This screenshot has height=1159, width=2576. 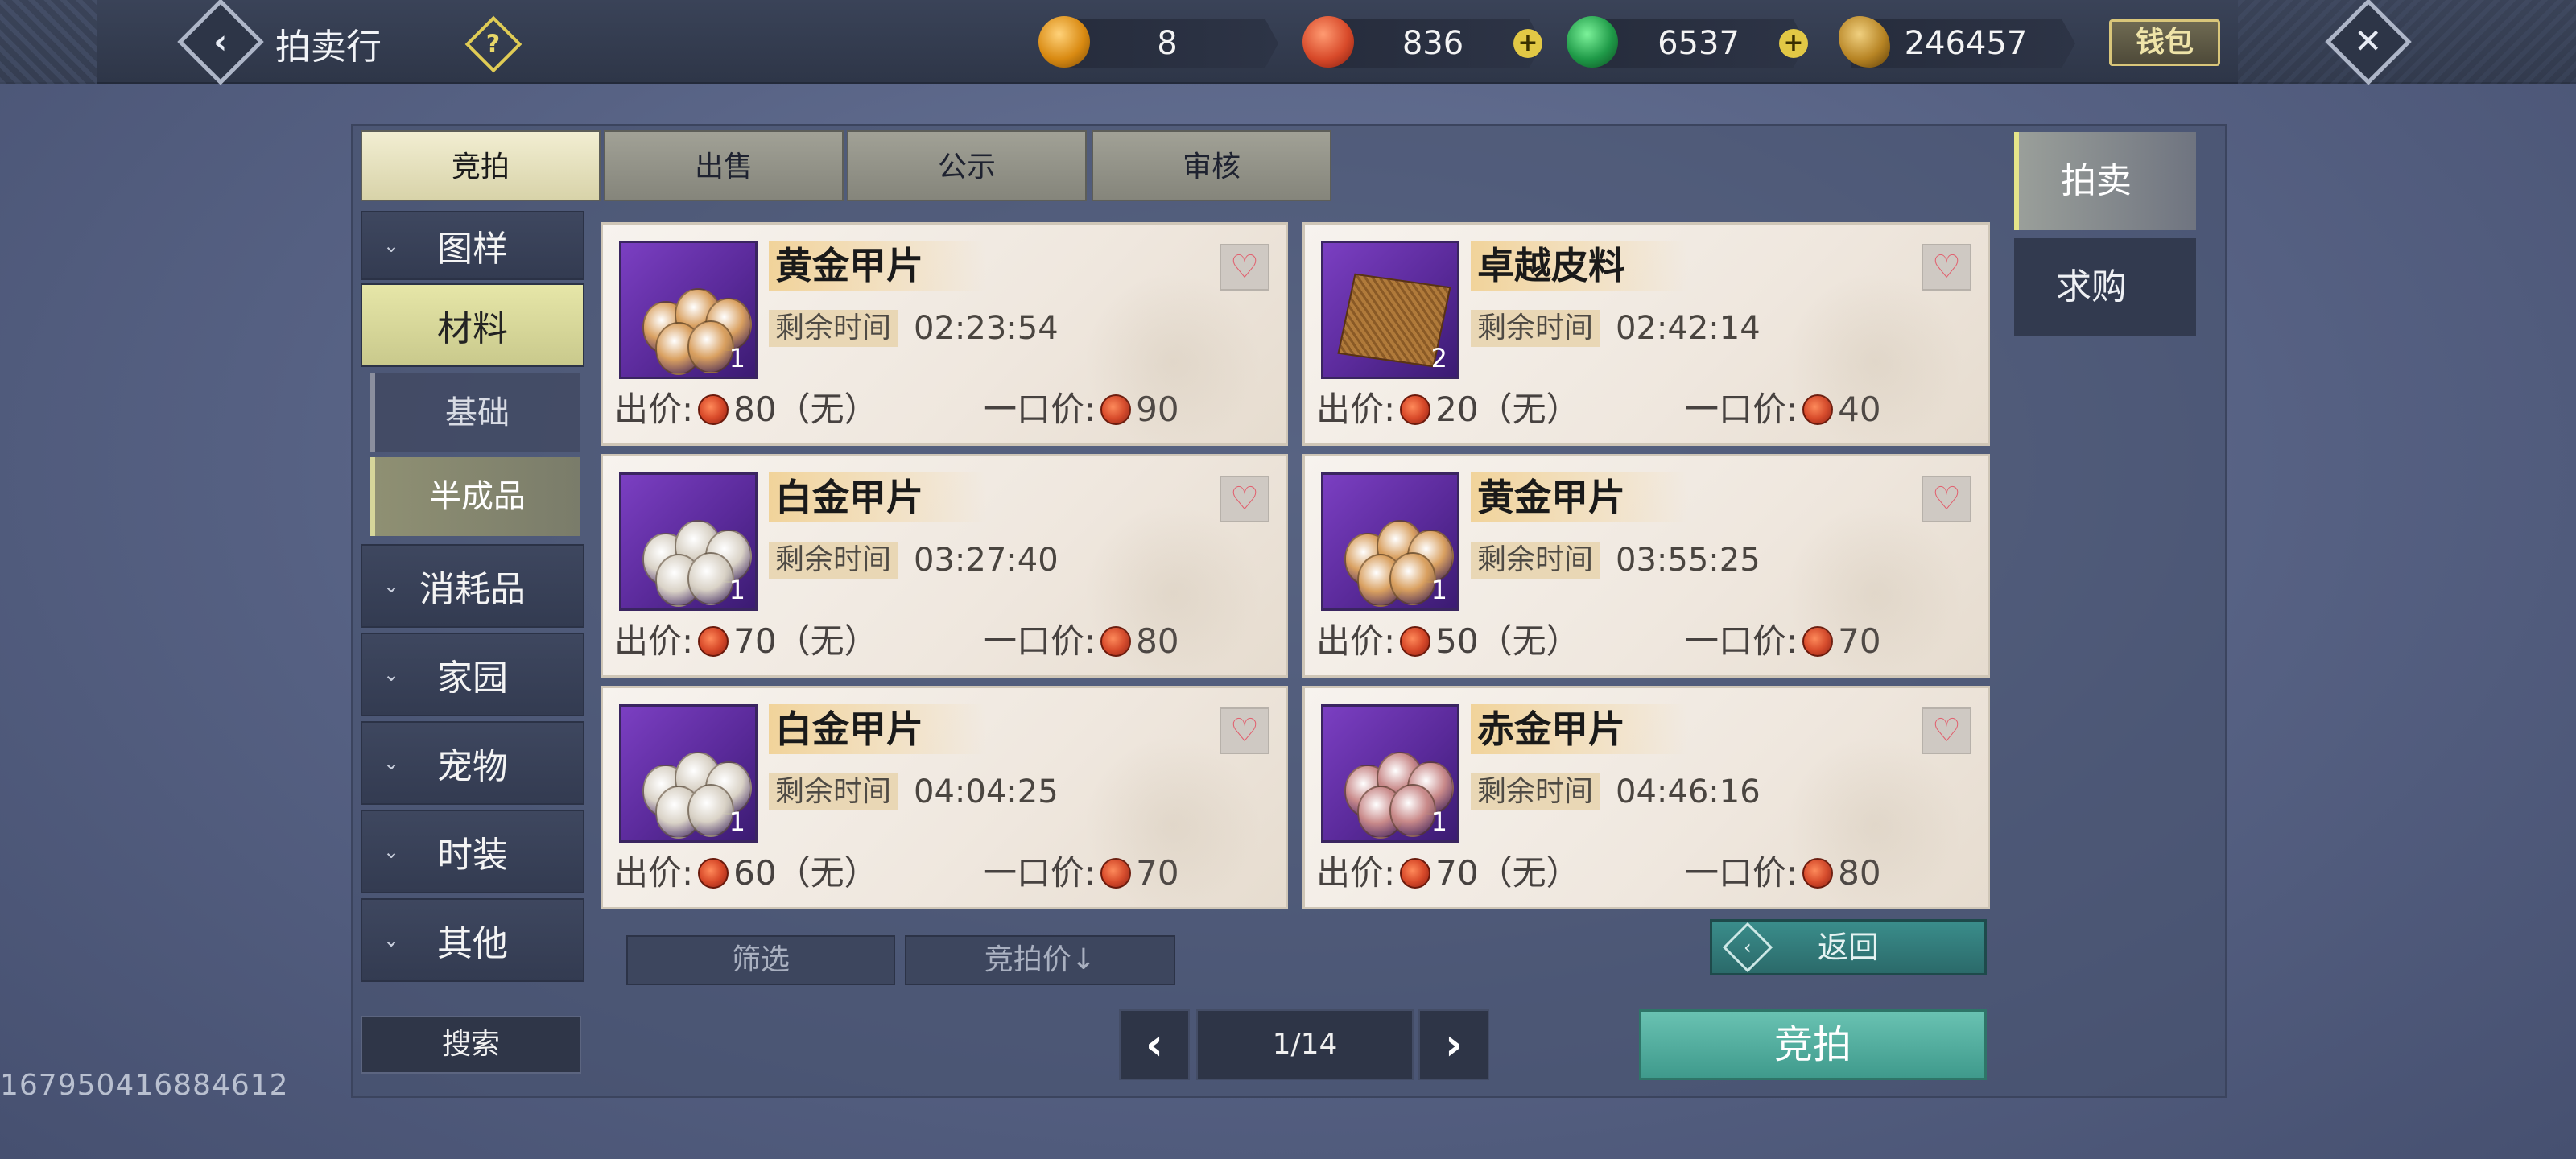 I want to click on tab-wanted: 求购, so click(x=2105, y=287).